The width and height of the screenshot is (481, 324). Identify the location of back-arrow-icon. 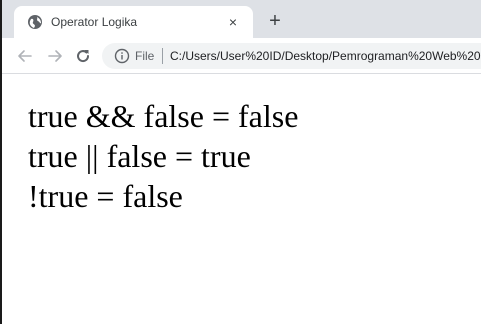
(25, 56).